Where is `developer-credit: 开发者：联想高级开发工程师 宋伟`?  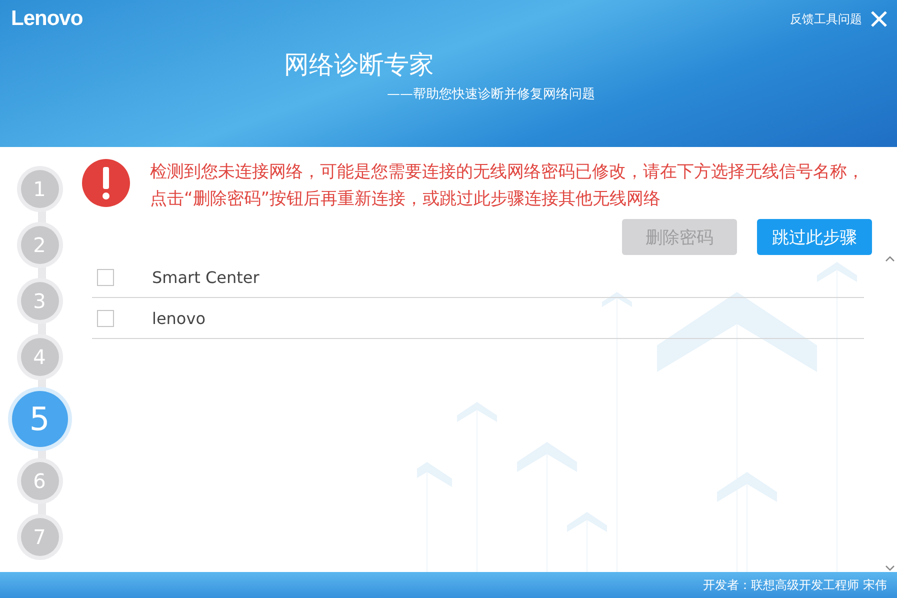 developer-credit: 开发者：联想高级开发工程师 宋伟 is located at coordinates (795, 585).